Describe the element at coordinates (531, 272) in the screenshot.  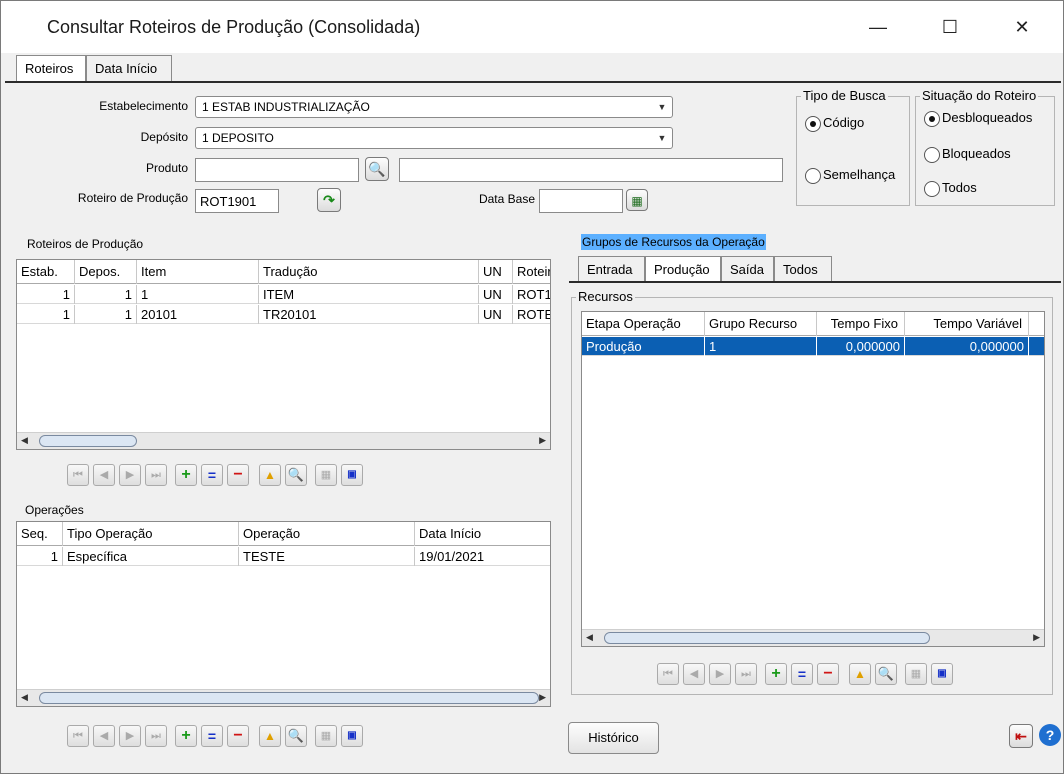
I see `column-header: Roteiro` at that location.